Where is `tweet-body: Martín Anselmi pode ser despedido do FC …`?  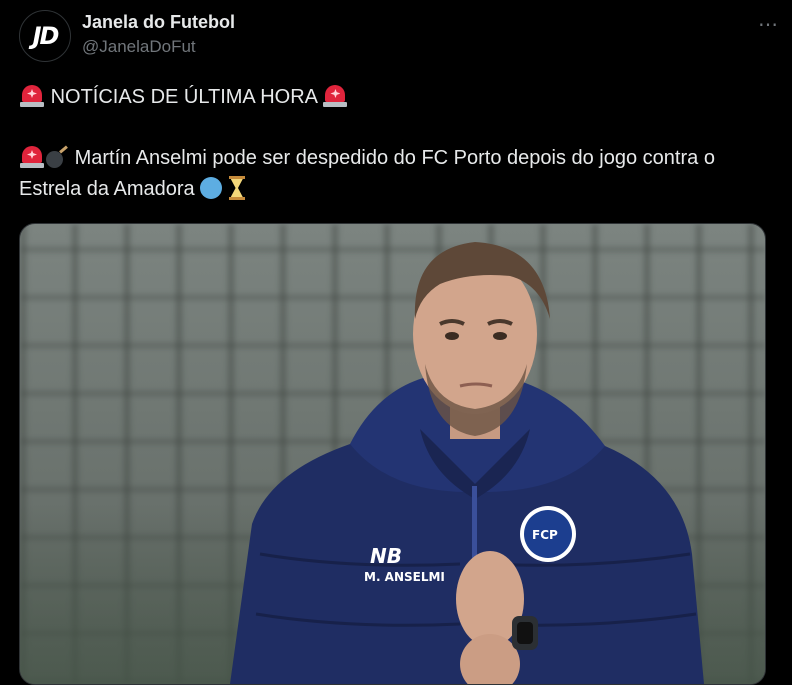
tweet-body: Martín Anselmi pode ser despedido do FC … is located at coordinates (389, 174).